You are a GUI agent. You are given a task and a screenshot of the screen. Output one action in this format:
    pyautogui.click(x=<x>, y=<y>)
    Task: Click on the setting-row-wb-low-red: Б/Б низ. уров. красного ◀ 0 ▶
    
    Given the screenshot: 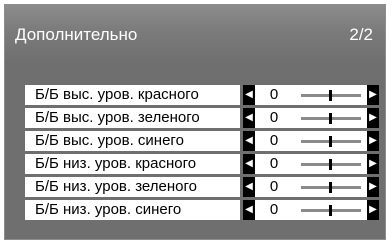 What is the action you would take?
    pyautogui.click(x=202, y=164)
    